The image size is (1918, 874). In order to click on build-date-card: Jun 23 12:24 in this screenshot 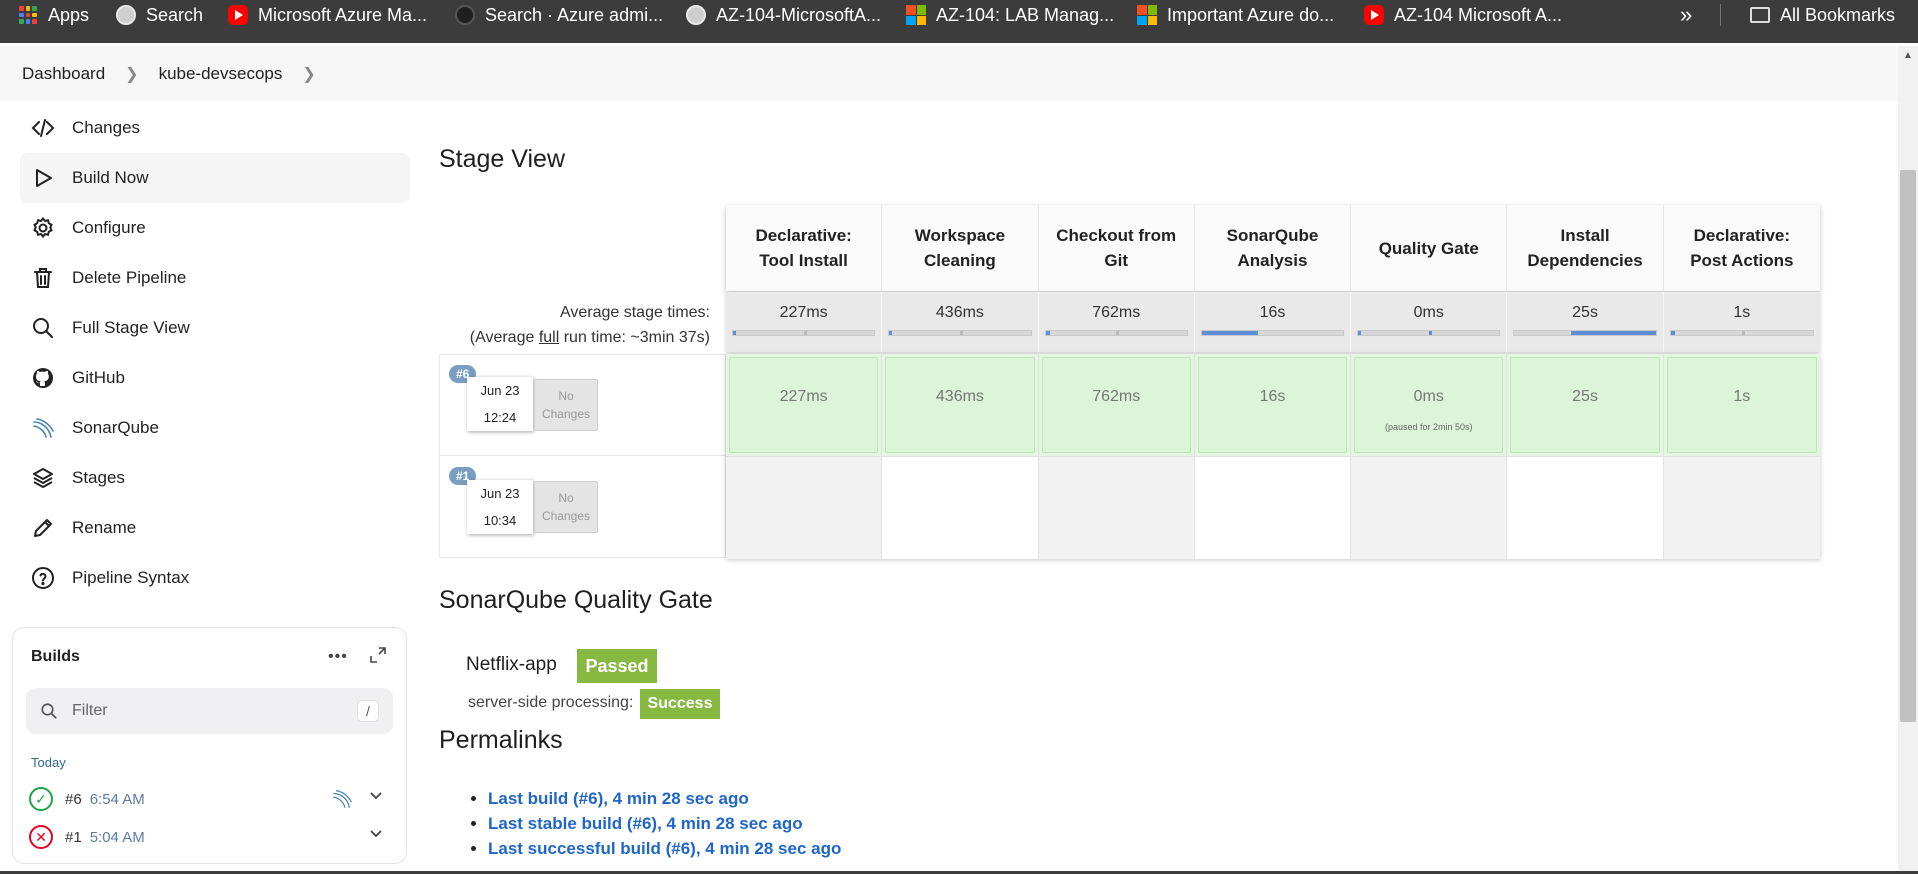, I will do `click(500, 404)`.